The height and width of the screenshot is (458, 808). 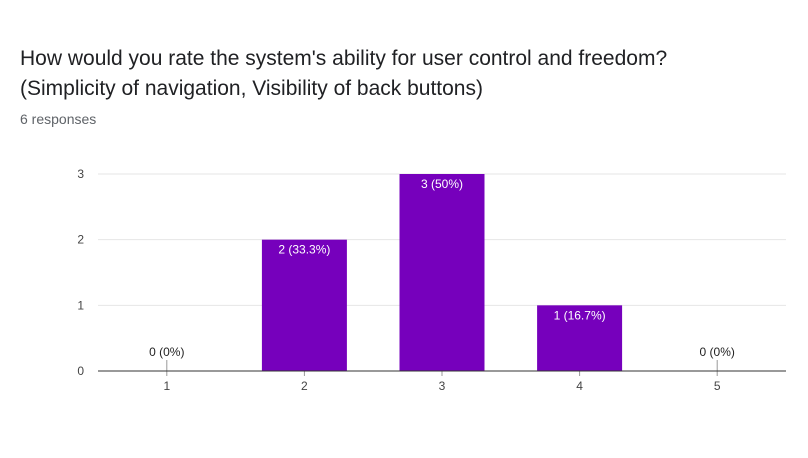 What do you see at coordinates (580, 315) in the screenshot?
I see `data-label: 1 (16.7%)` at bounding box center [580, 315].